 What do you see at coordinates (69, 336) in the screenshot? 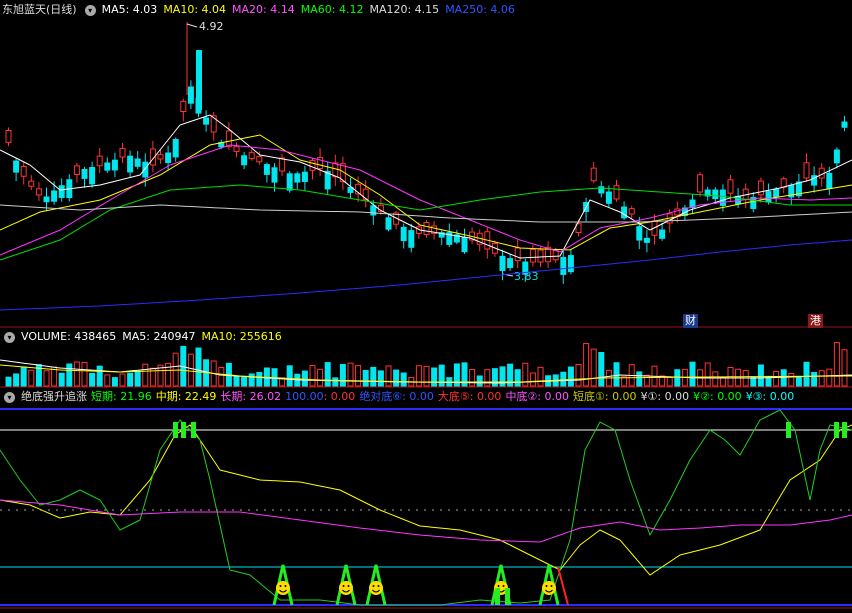
I see `volume-label: VOLUME: 438465` at bounding box center [69, 336].